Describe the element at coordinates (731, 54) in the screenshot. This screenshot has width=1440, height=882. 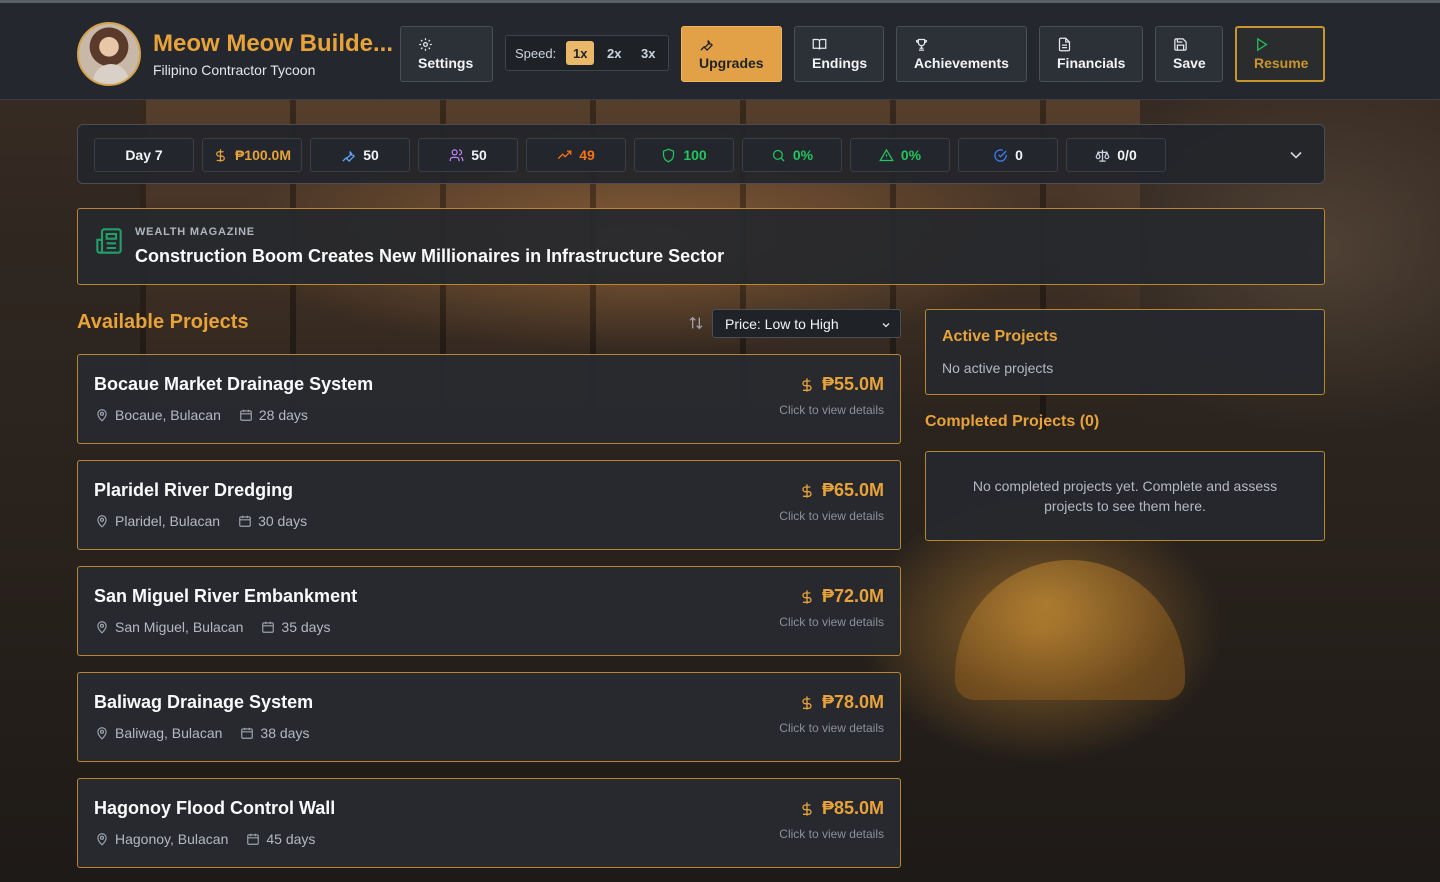
I see `upgrades-button: Upgrades` at that location.